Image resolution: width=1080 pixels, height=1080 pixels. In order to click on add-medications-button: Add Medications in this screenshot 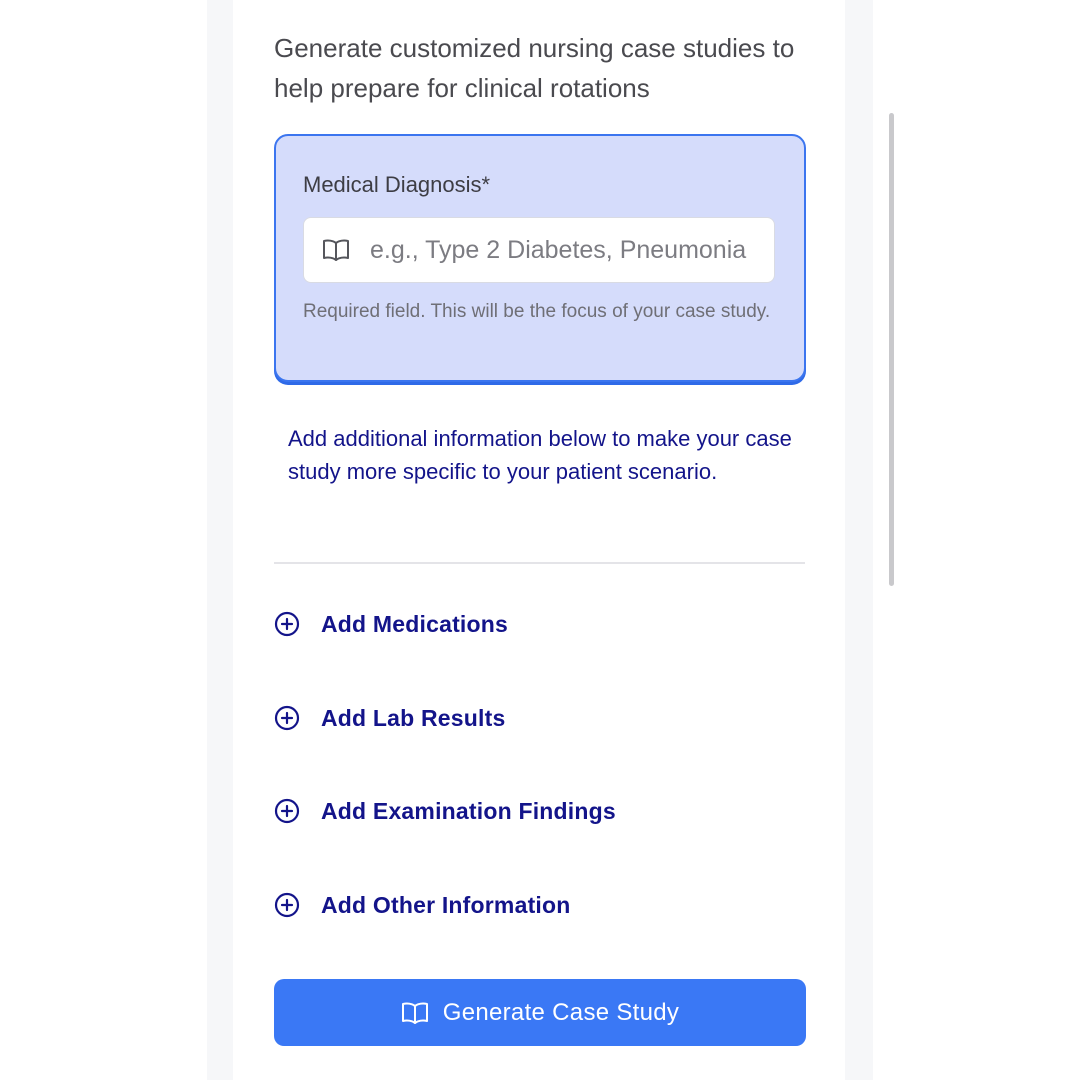, I will do `click(539, 624)`.